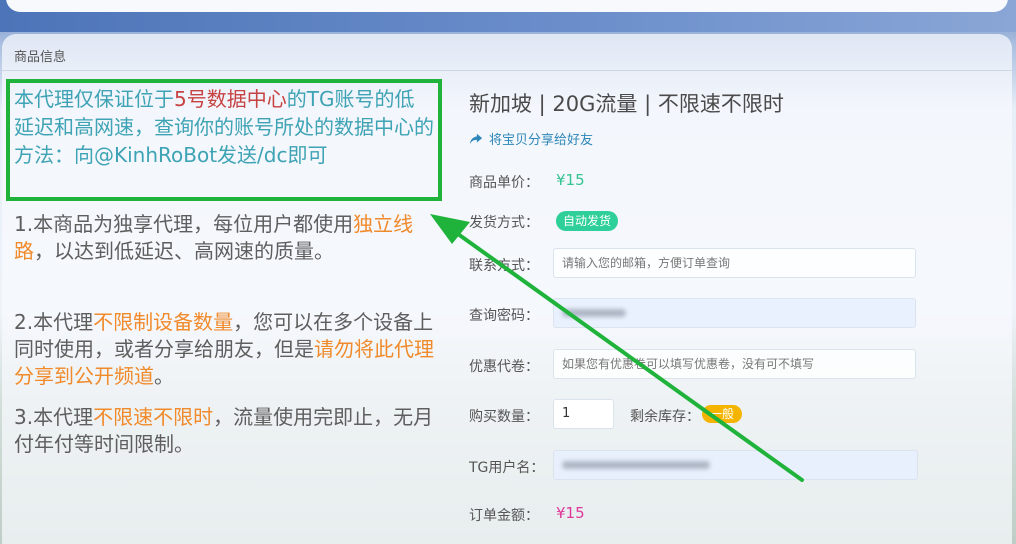  Describe the element at coordinates (541, 140) in the screenshot. I see `share-label: 将宝贝分享给好友` at that location.